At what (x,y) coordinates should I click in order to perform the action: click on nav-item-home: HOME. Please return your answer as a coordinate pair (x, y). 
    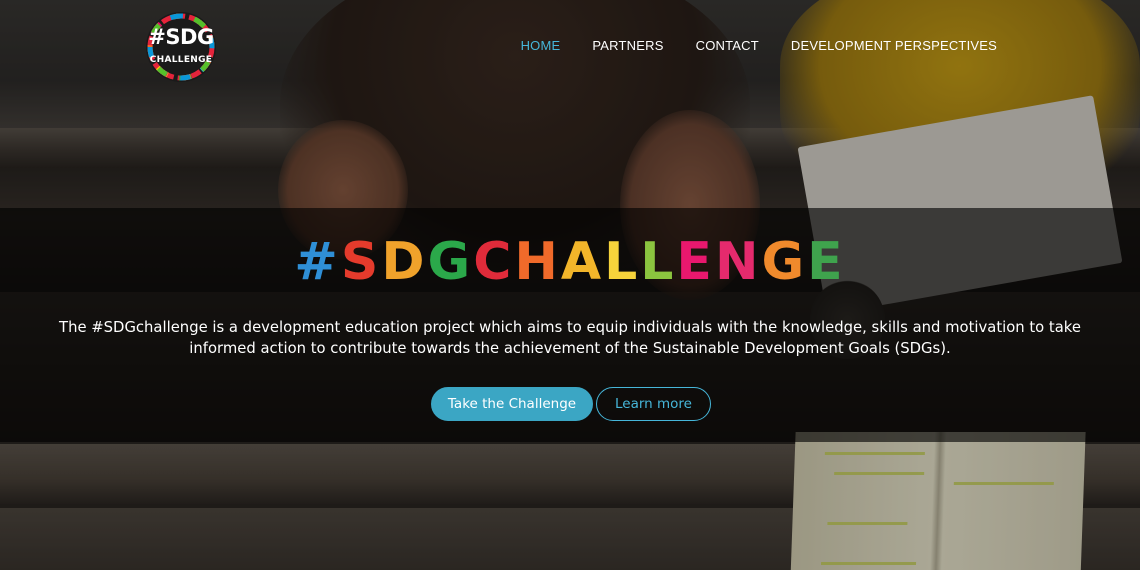
    Looking at the image, I should click on (541, 45).